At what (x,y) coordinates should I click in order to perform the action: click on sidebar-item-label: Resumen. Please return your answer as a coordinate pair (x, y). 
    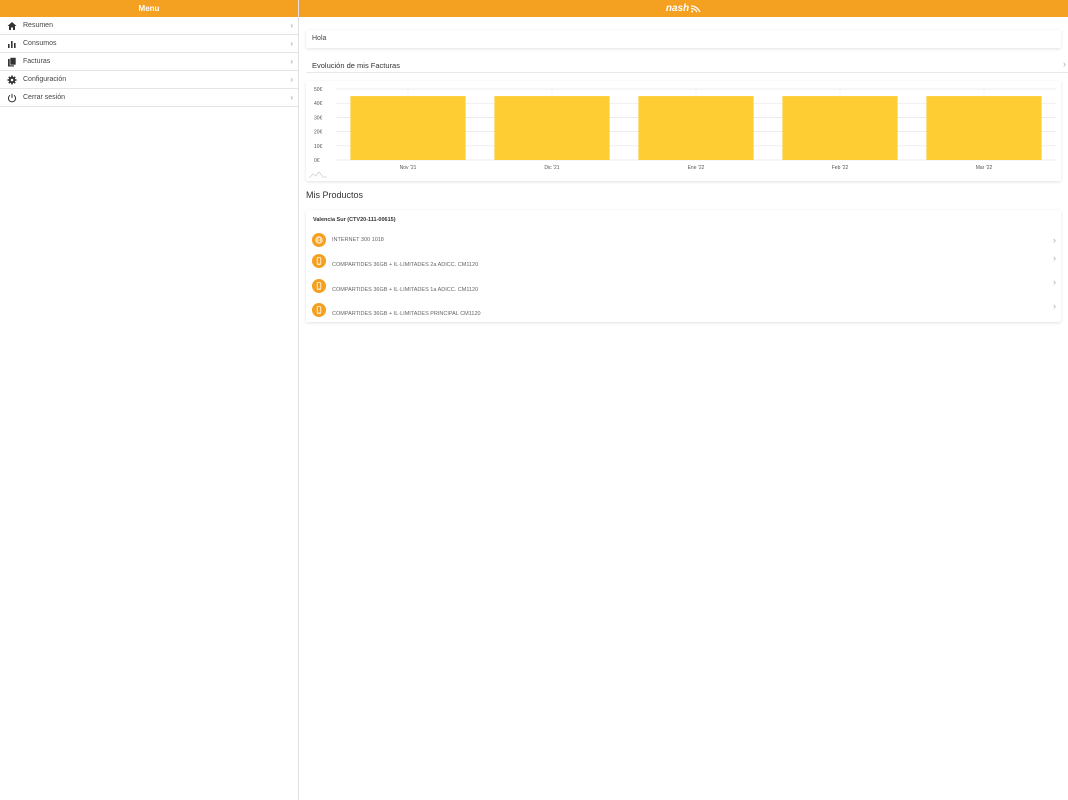
    Looking at the image, I should click on (38, 25).